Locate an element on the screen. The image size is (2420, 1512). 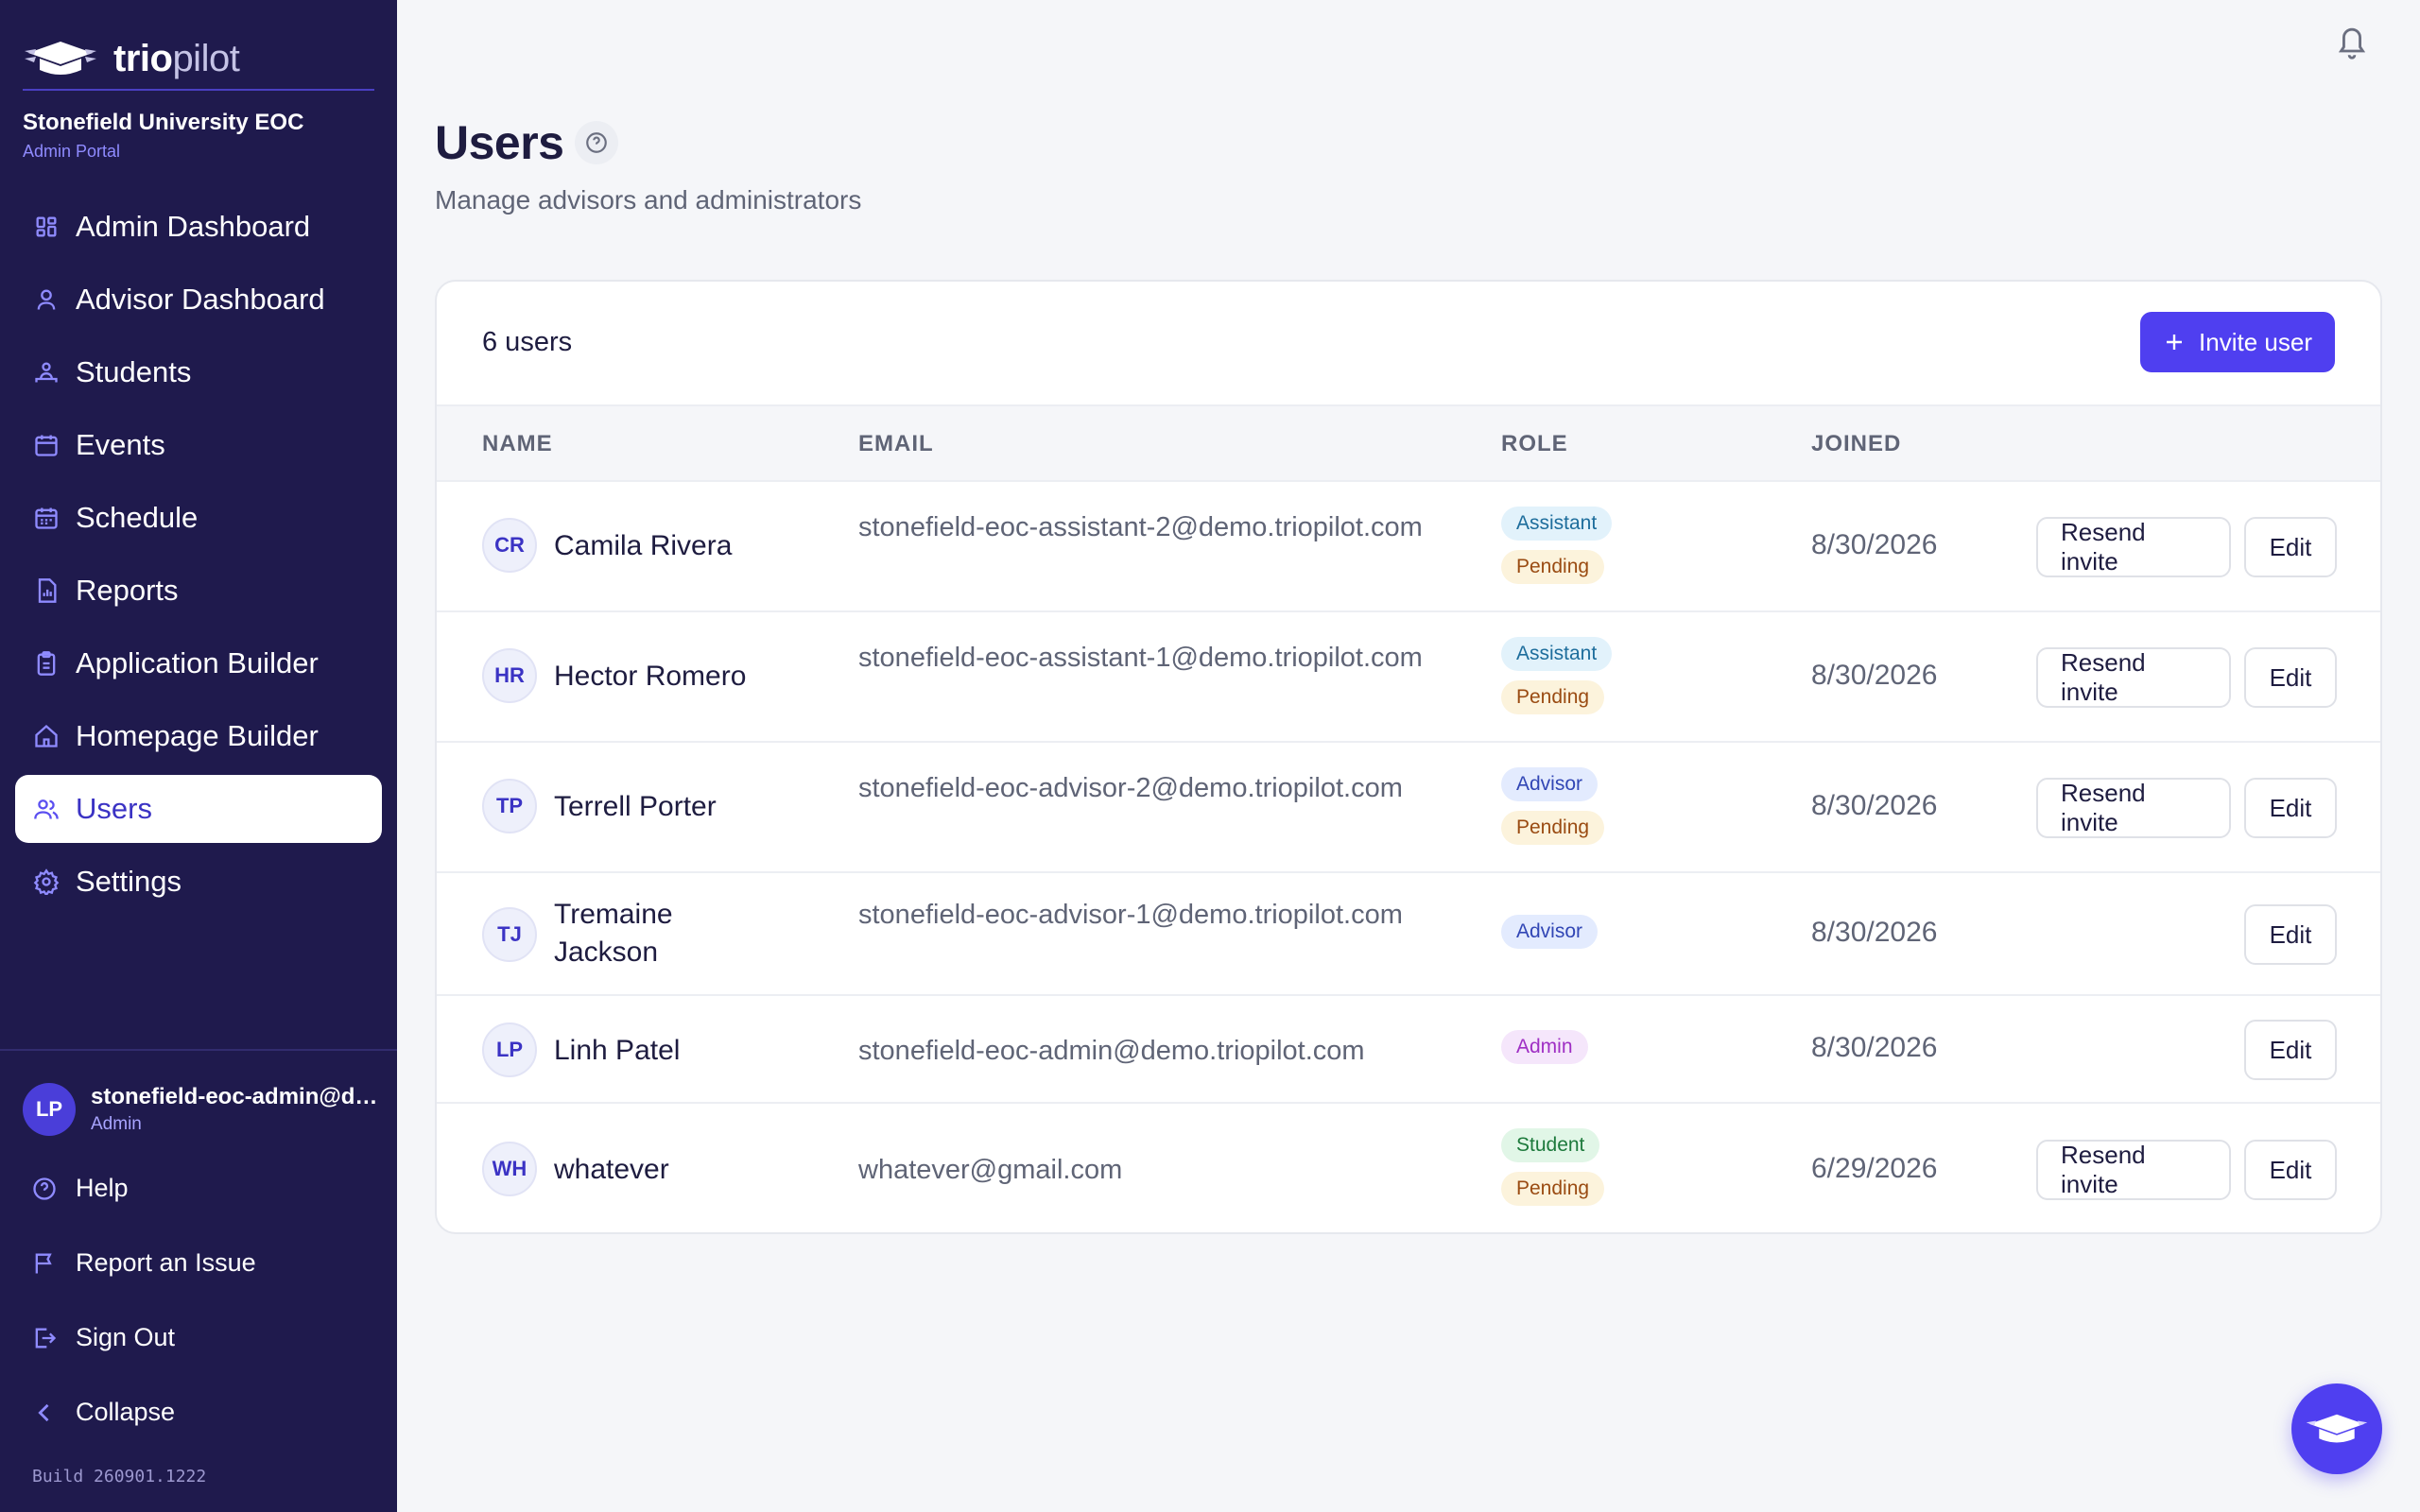
flag-icon is located at coordinates (44, 1263).